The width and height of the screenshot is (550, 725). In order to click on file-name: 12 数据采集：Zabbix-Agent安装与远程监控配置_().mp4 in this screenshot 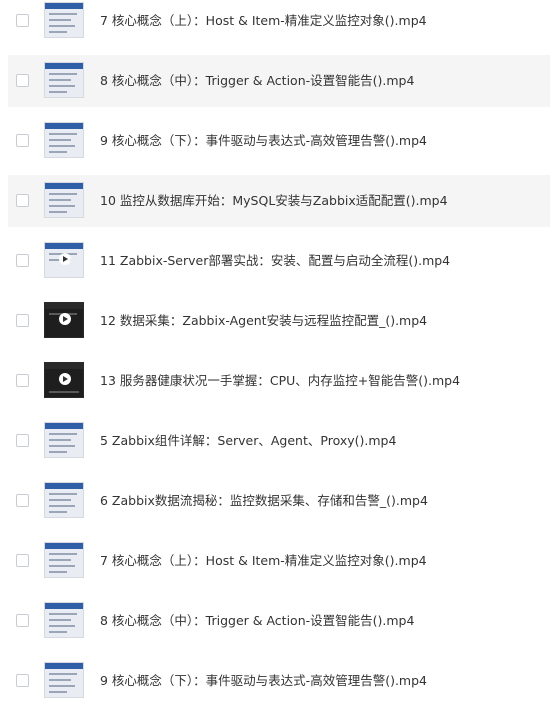, I will do `click(264, 320)`.